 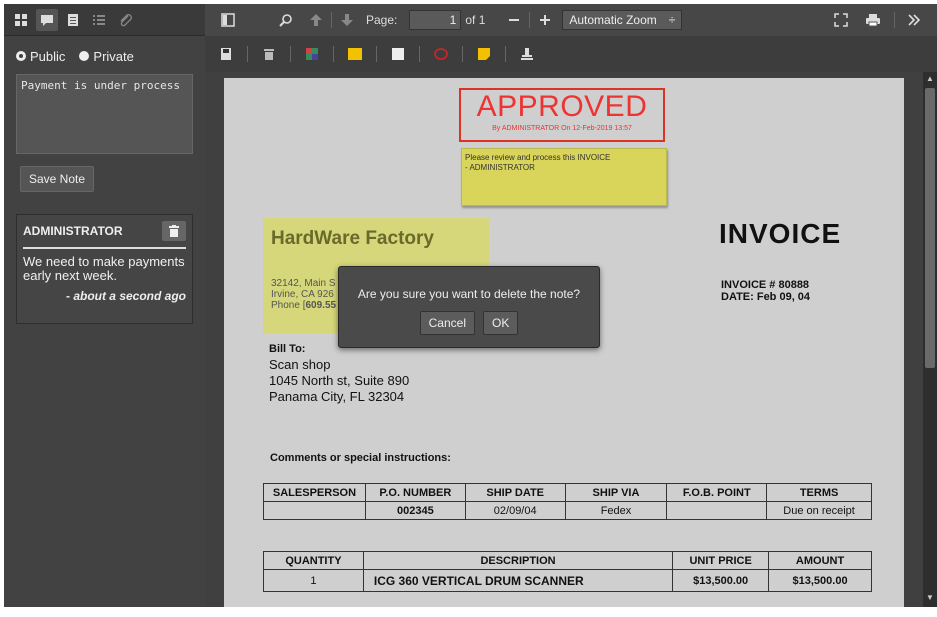 What do you see at coordinates (545, 20) in the screenshot?
I see `zoom-in-icon` at bounding box center [545, 20].